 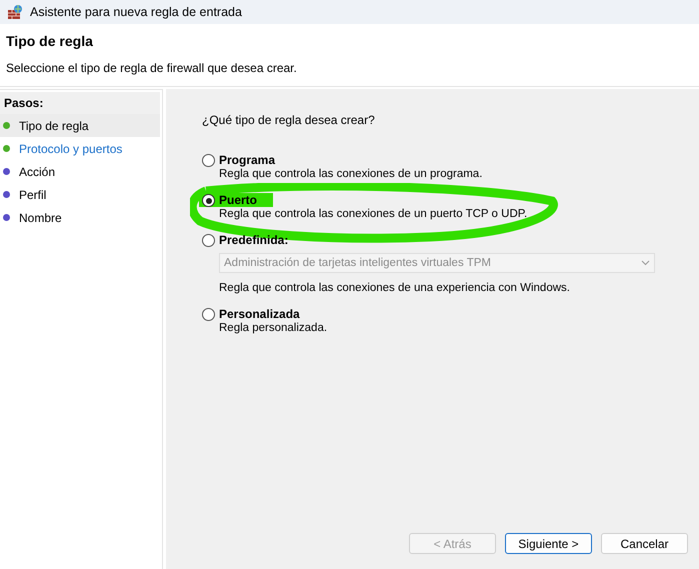 What do you see at coordinates (70, 149) in the screenshot?
I see `step-label: Protocolo y puertos` at bounding box center [70, 149].